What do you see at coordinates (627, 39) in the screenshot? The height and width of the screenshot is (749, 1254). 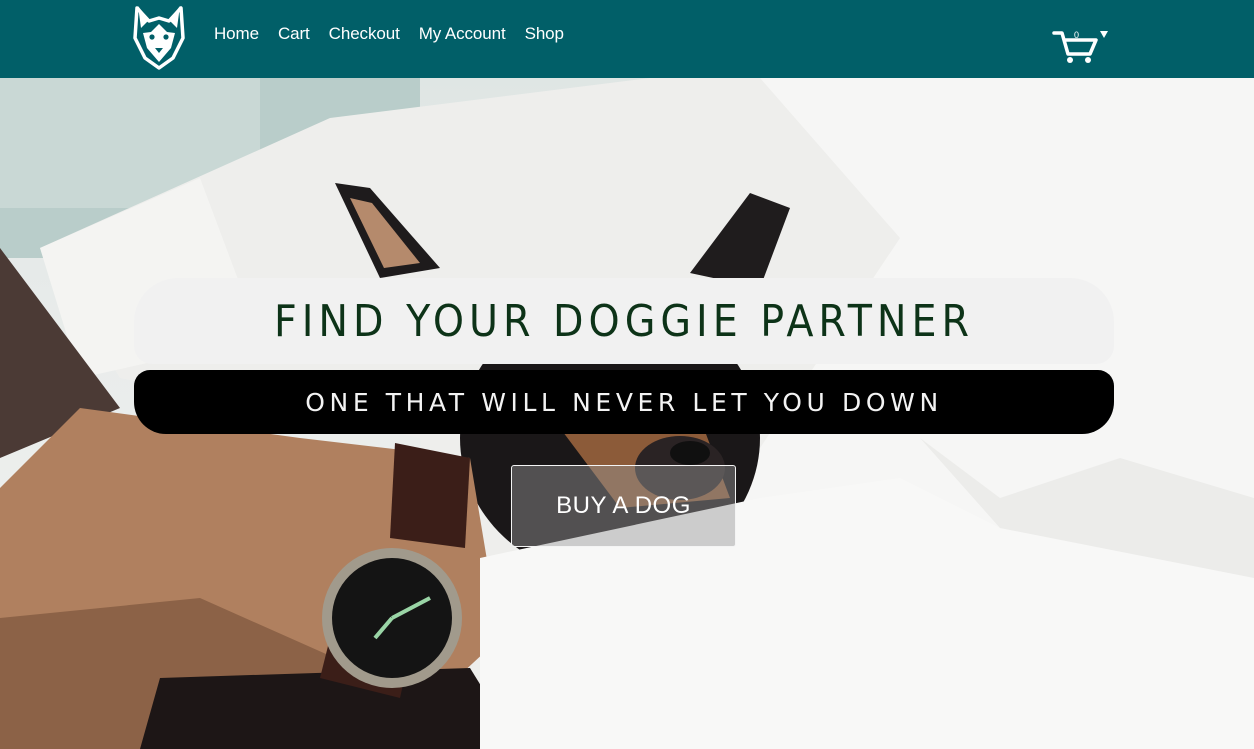 I see `site-header: Home Cart Checkout My Account Shop 0` at bounding box center [627, 39].